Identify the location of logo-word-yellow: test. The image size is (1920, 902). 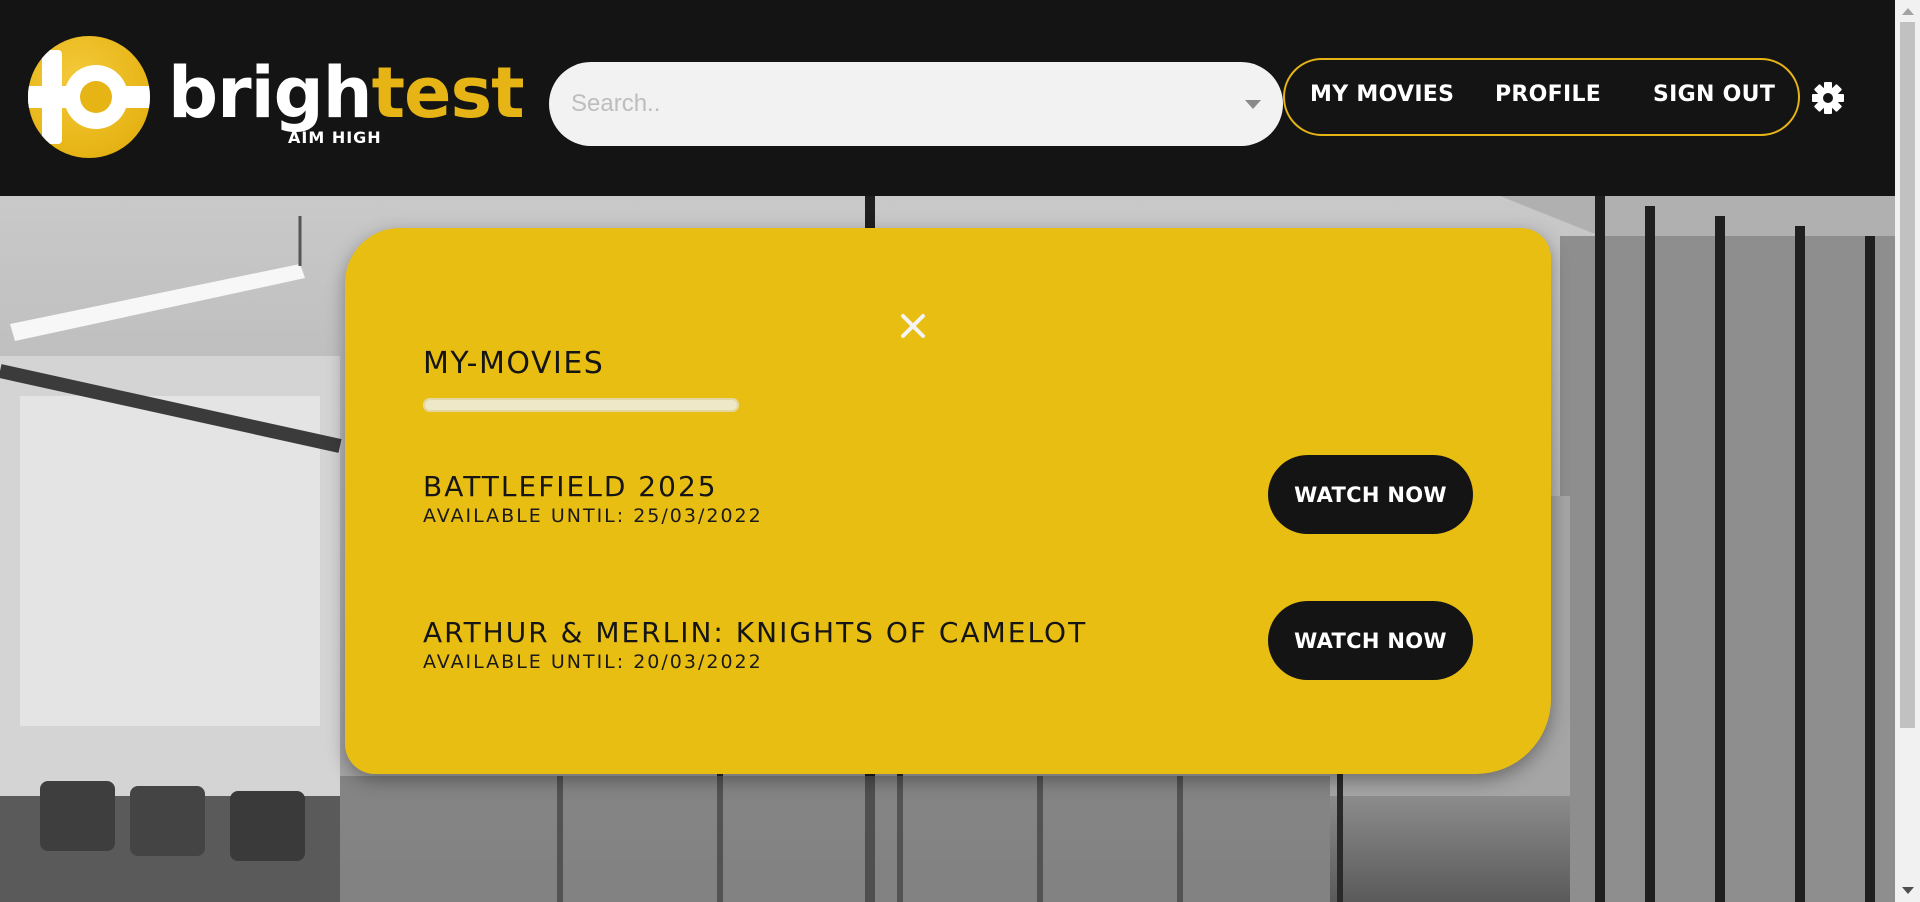
(448, 93).